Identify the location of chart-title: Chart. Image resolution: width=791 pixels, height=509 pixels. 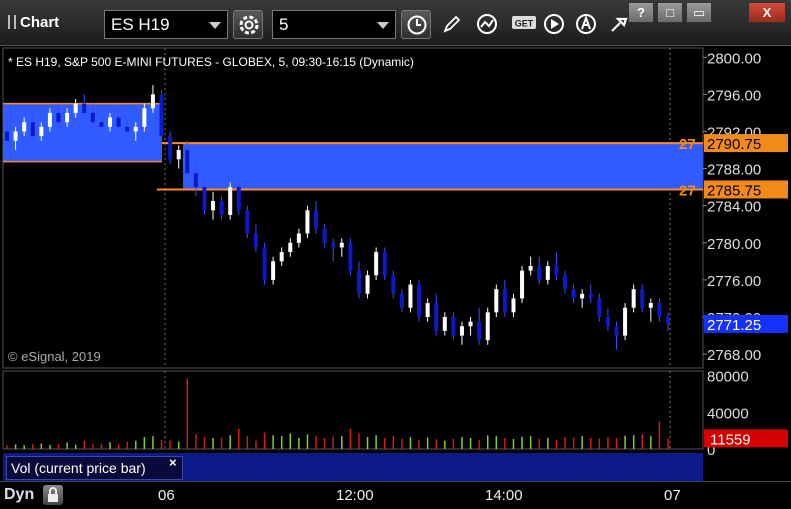
(33, 22).